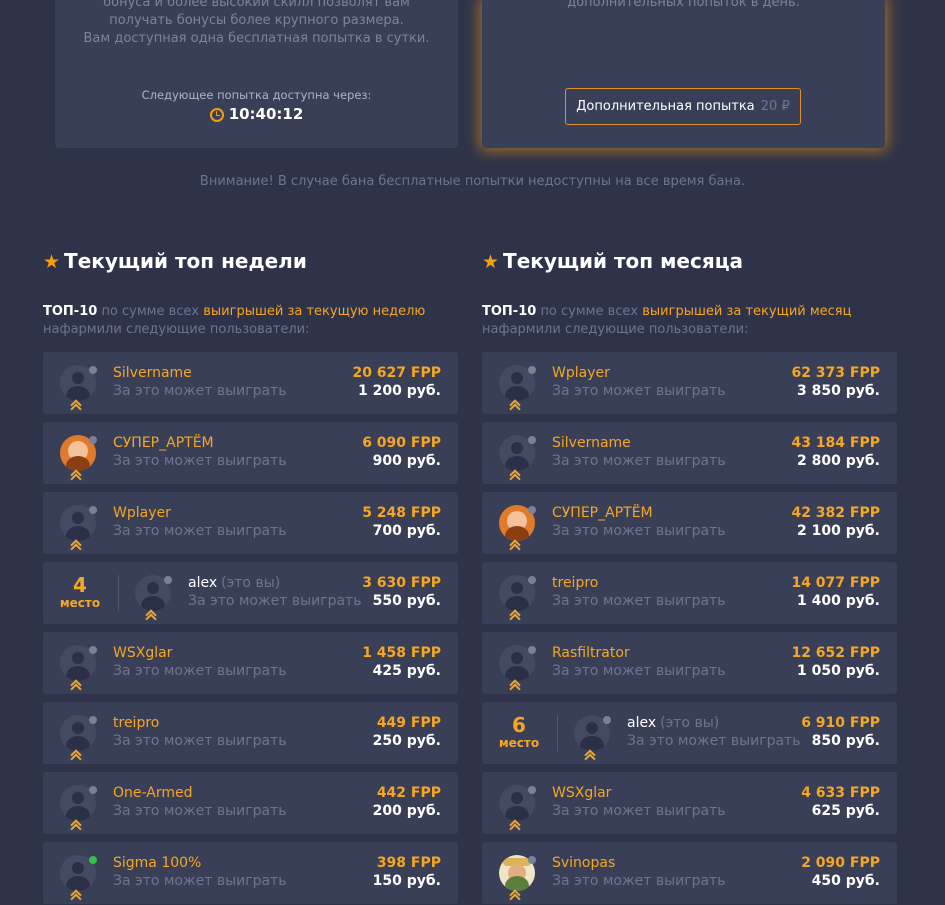 Image resolution: width=945 pixels, height=905 pixels. I want to click on username-text: Rasfiltrator, so click(591, 653).